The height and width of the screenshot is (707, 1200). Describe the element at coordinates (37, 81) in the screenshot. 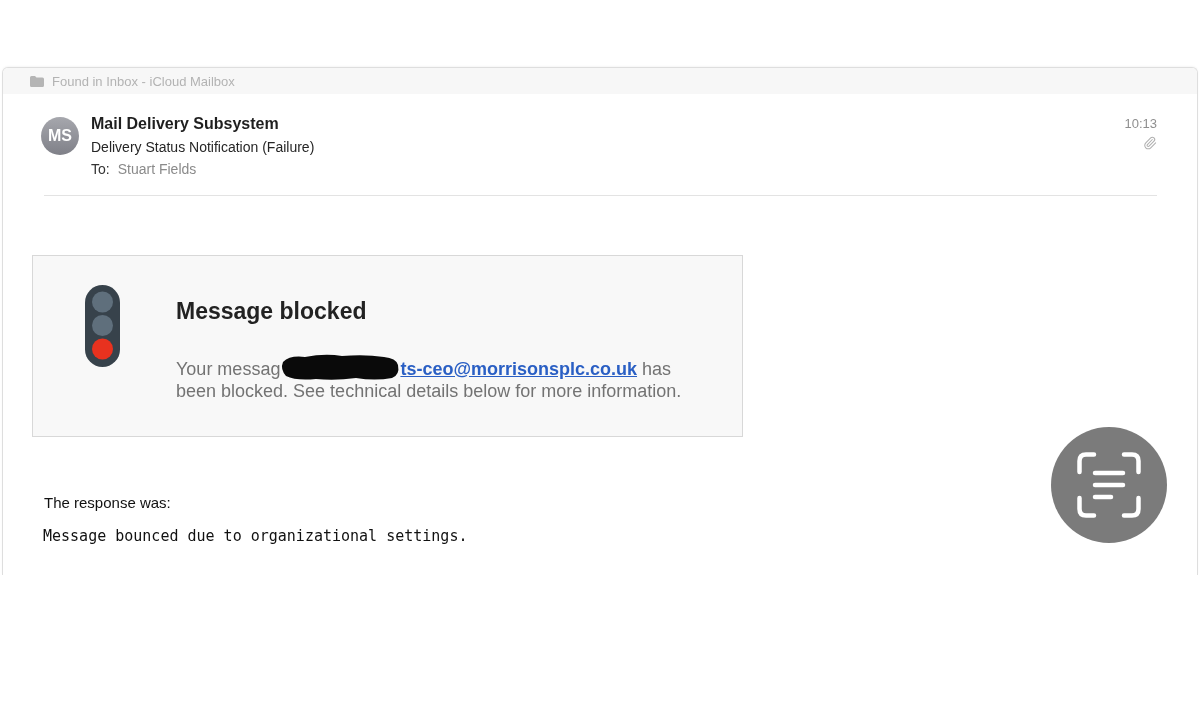

I see `folder-icon` at that location.